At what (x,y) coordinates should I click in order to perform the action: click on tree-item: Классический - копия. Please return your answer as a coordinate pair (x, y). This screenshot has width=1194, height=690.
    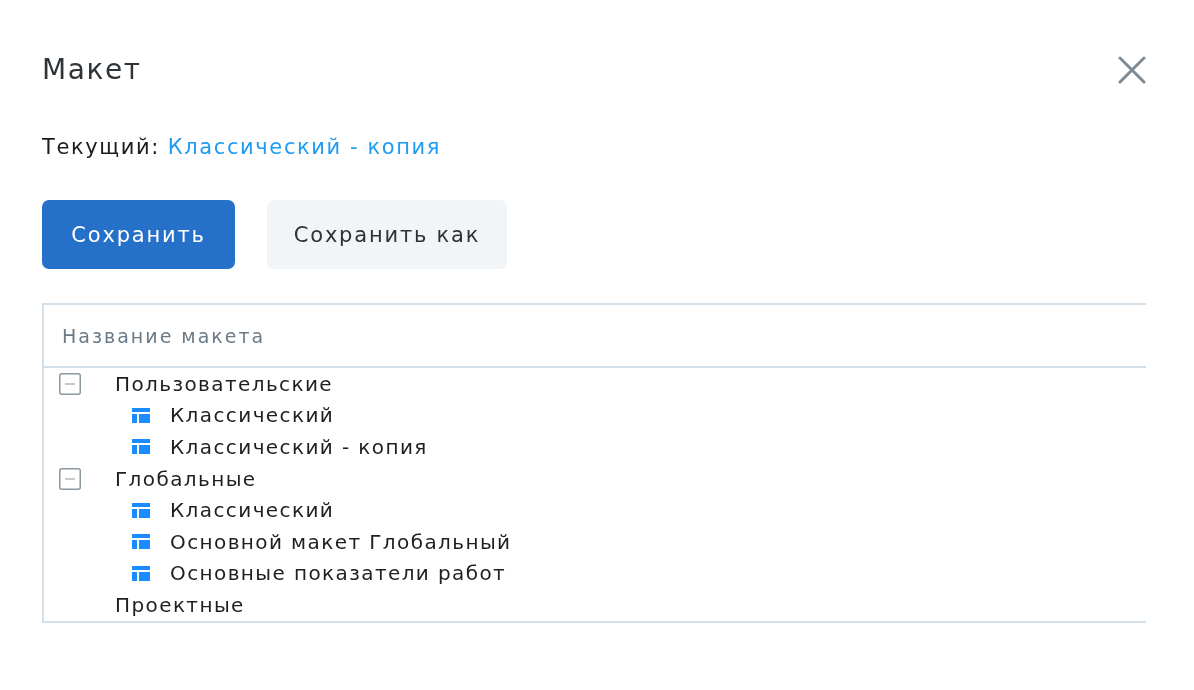
    Looking at the image, I should click on (299, 447).